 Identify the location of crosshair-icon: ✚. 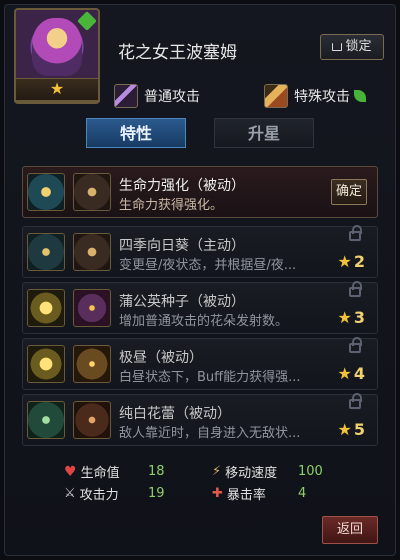
(217, 493).